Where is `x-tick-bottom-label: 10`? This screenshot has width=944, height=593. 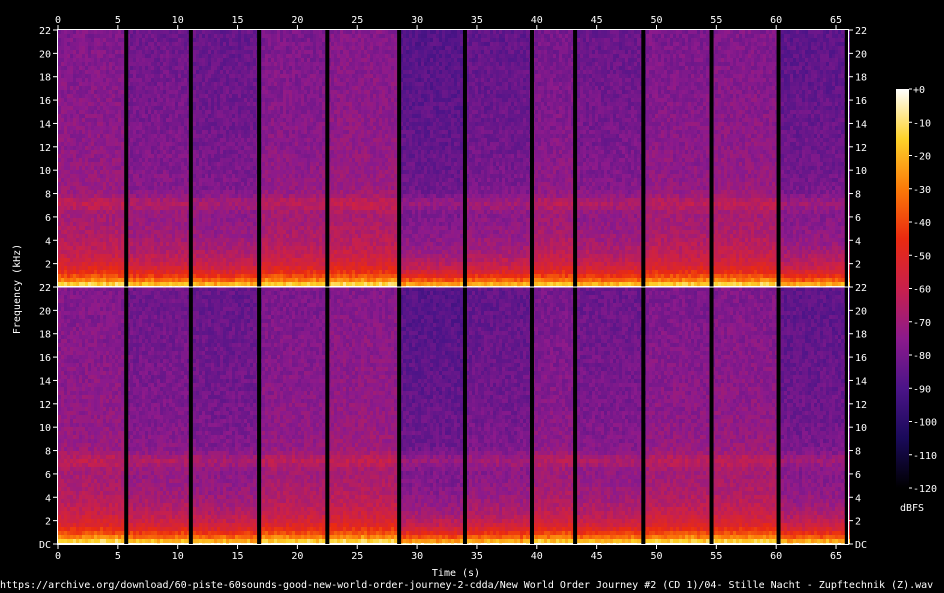
x-tick-bottom-label: 10 is located at coordinates (178, 556).